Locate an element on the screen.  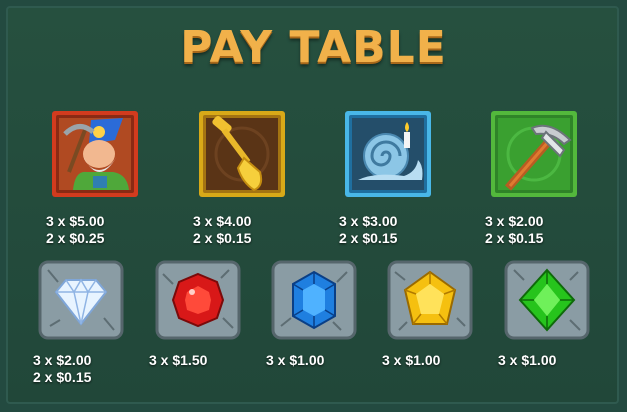
red-gem-icon is located at coordinates (198, 300).